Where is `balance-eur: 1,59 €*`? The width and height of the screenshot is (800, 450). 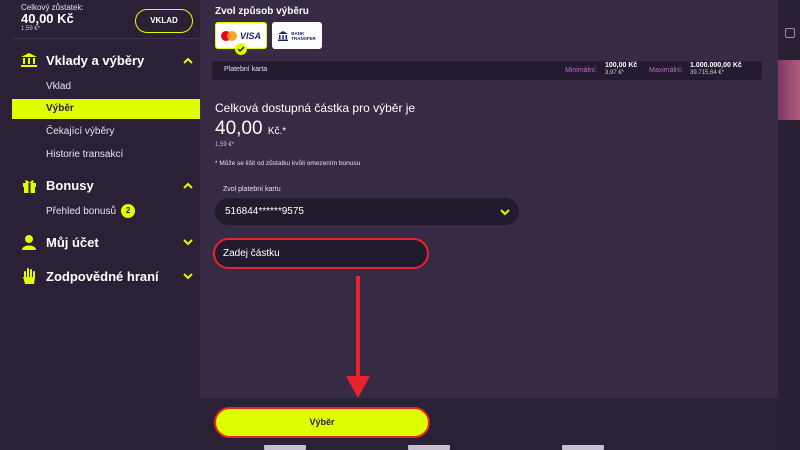
balance-eur: 1,59 €* is located at coordinates (31, 29).